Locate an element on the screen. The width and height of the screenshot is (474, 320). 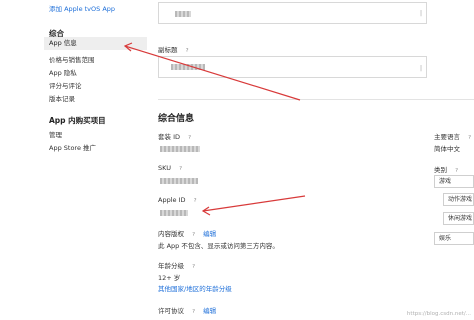
redacted-subtitle is located at coordinates (188, 67).